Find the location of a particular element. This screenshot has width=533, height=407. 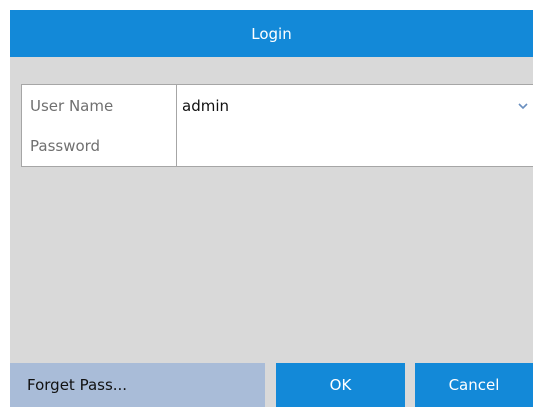

title-bar: Login is located at coordinates (271, 33).